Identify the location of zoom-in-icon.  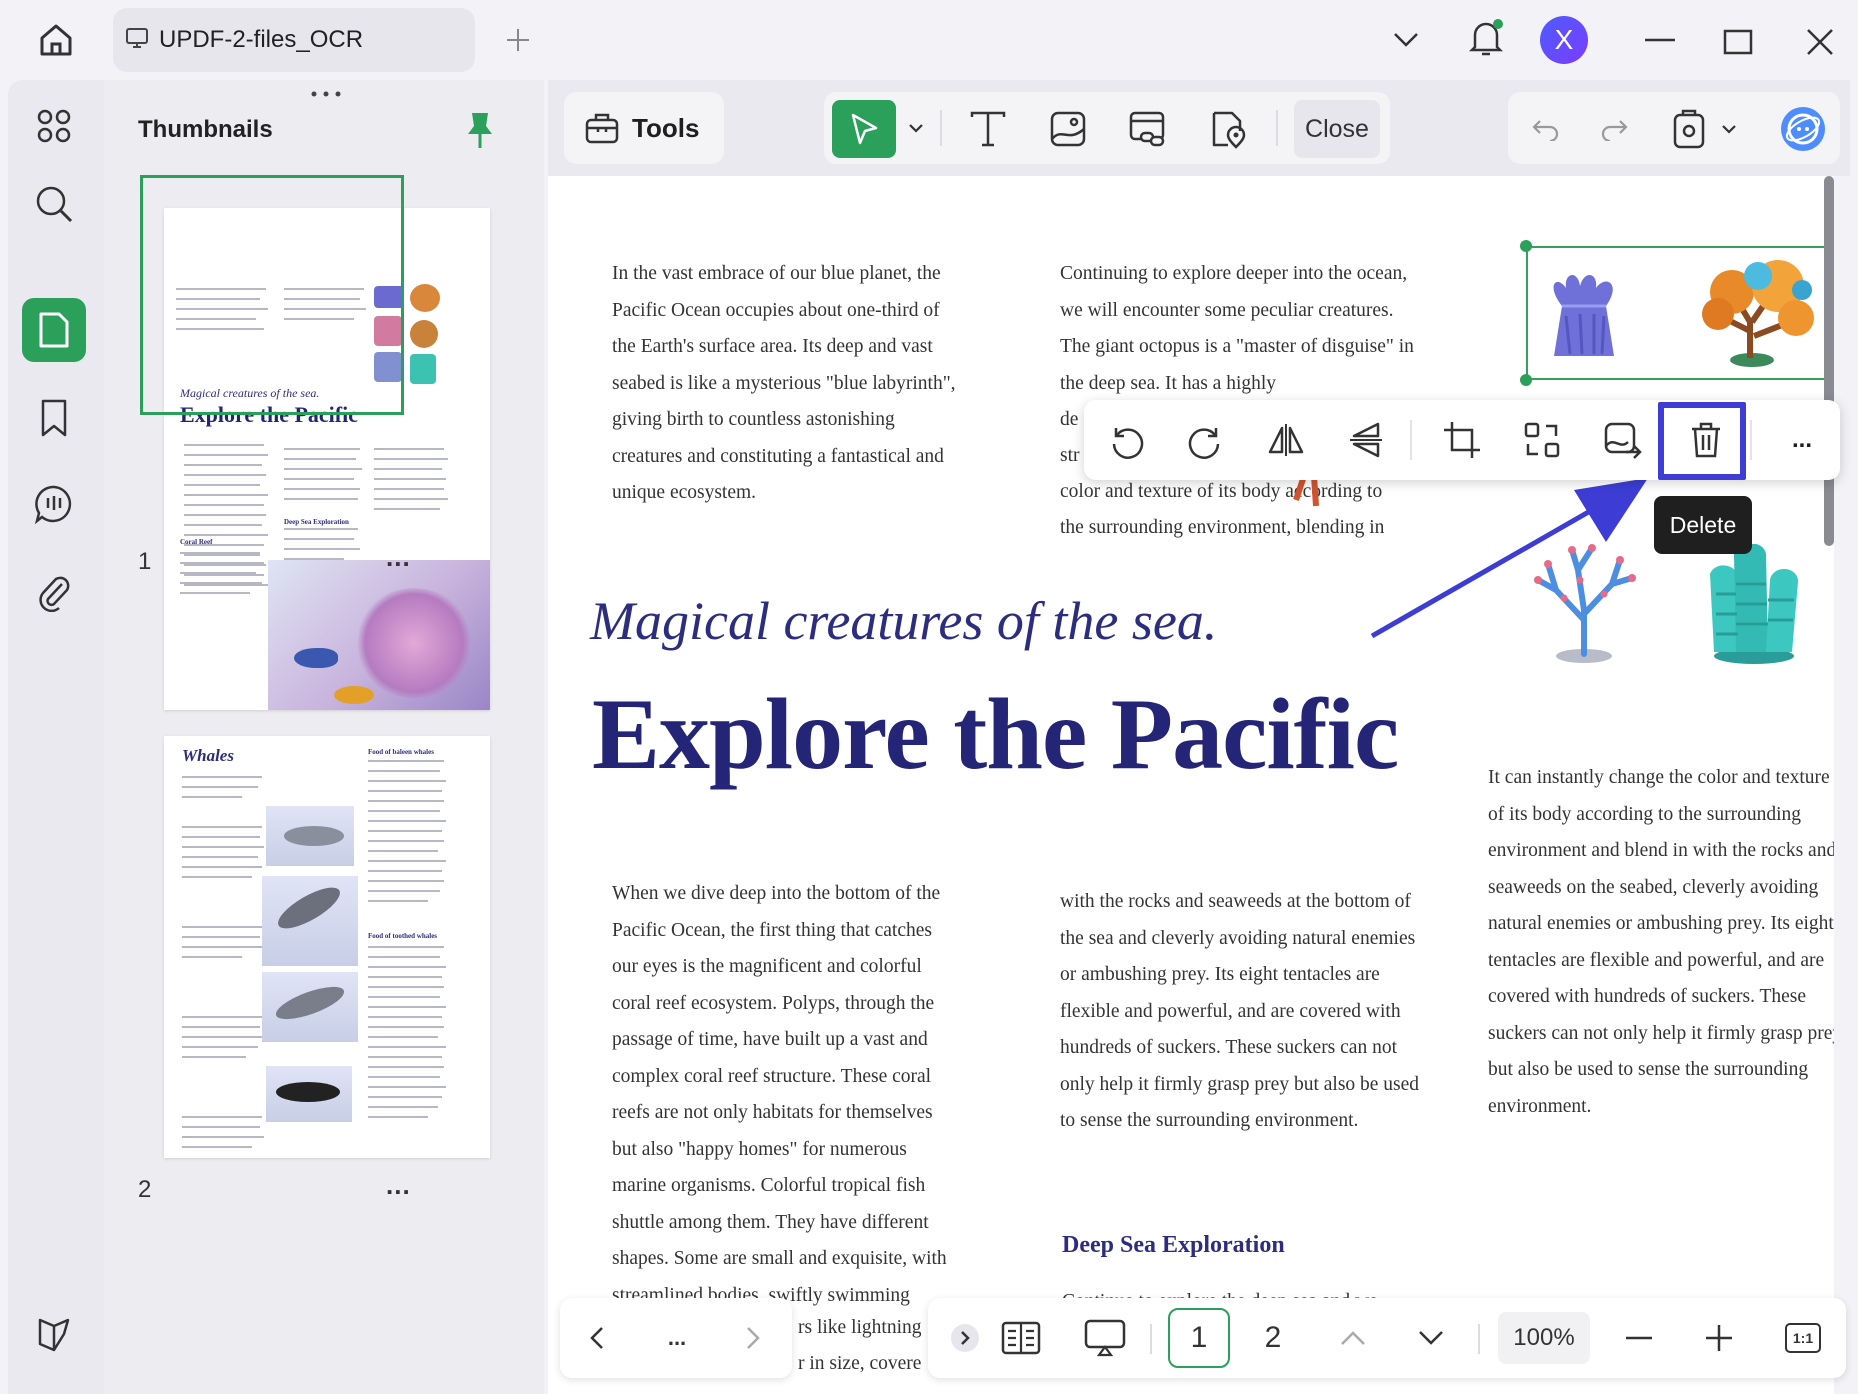
(1719, 1338).